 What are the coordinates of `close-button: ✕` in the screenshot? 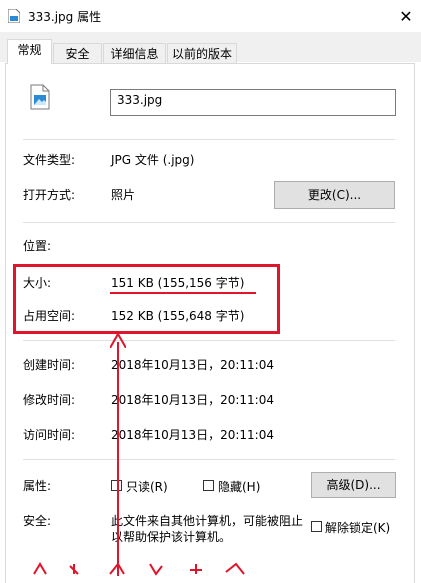 It's located at (406, 16).